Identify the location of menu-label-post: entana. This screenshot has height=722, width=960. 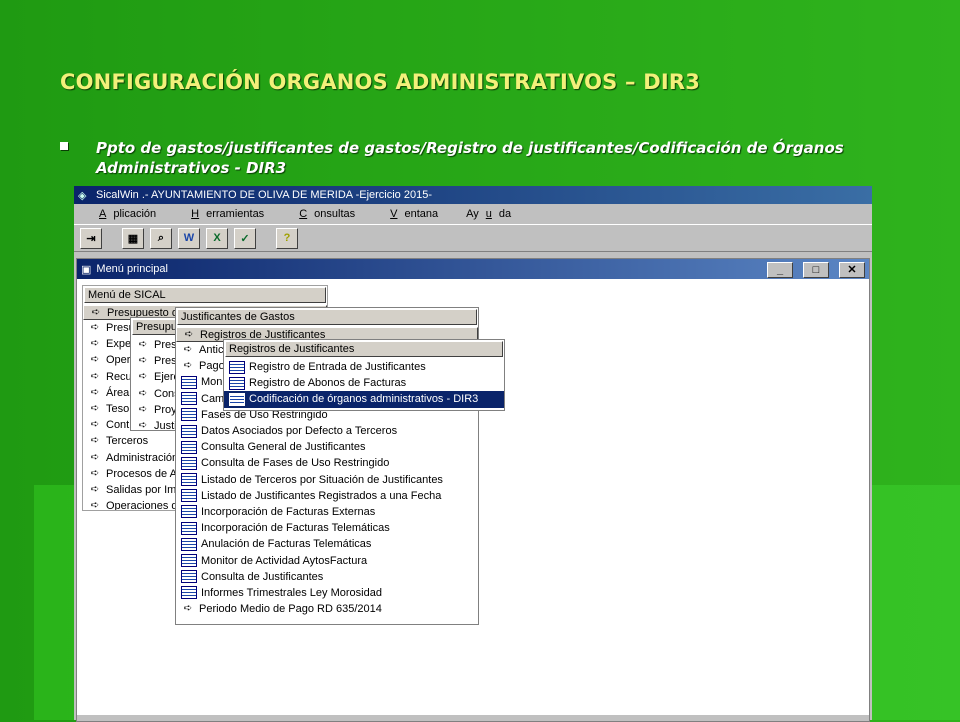
(421, 214).